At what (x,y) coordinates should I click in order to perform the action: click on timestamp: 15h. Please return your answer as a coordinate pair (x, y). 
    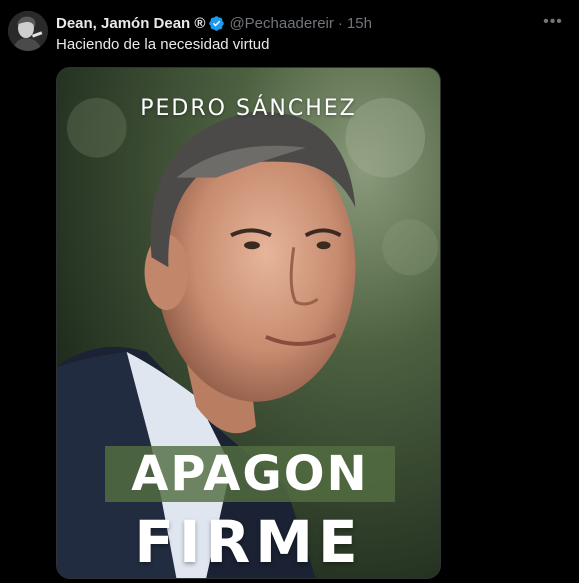
    Looking at the image, I should click on (359, 23).